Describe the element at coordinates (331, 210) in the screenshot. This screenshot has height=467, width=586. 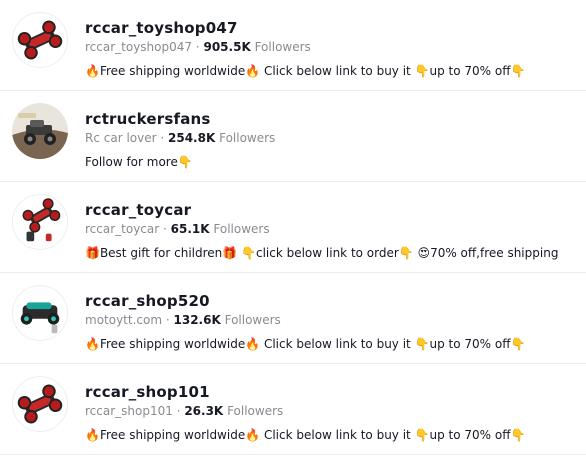
I see `account-username: rccar_toycar` at that location.